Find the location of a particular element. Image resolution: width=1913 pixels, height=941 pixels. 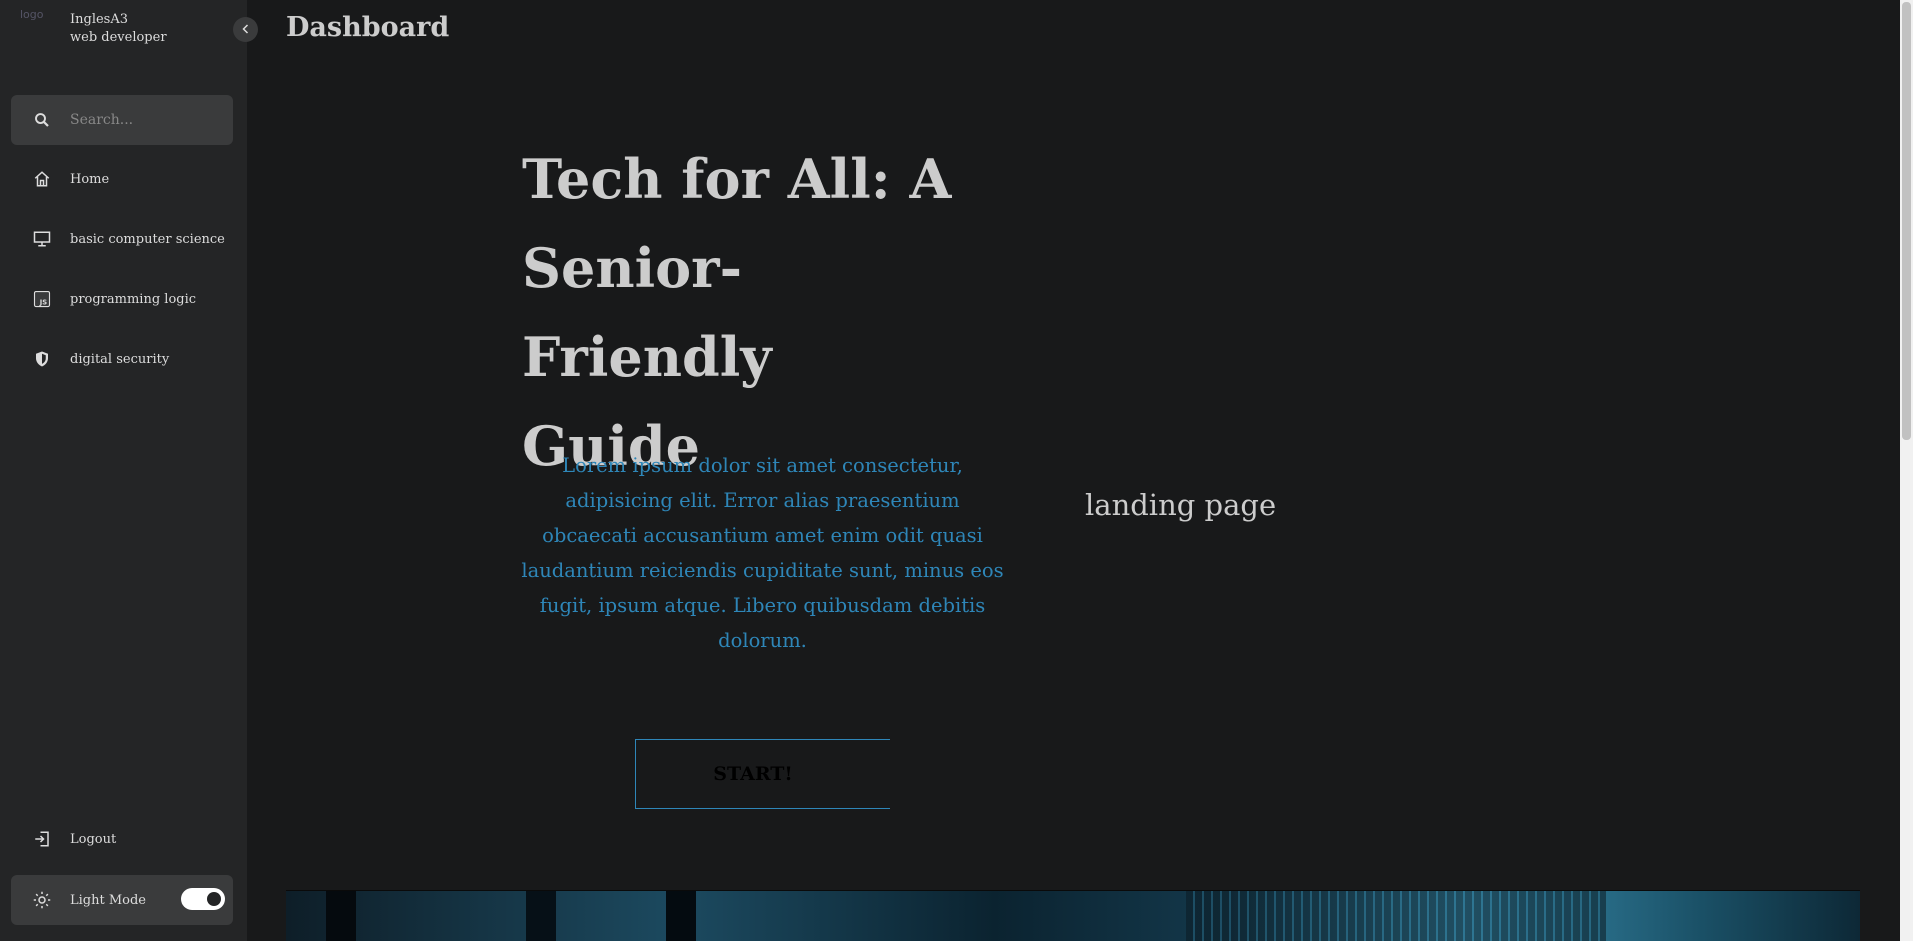

js-icon: JS is located at coordinates (42, 299).